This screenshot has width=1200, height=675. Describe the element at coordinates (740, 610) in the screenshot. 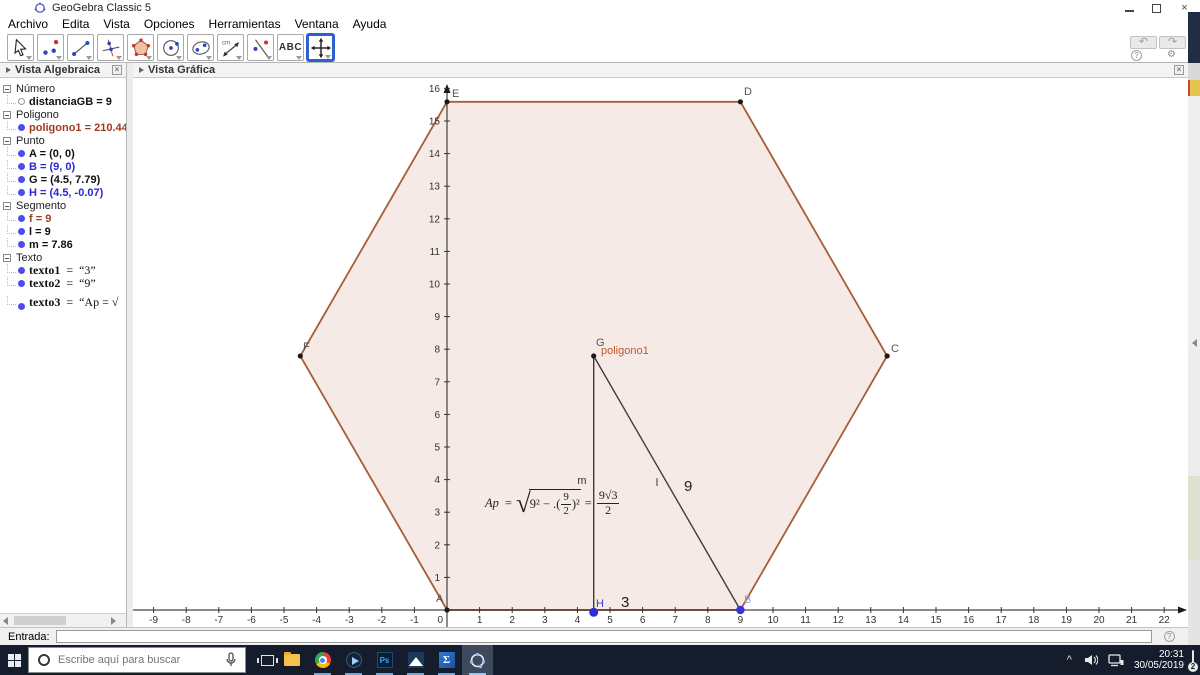

I see `point-B` at that location.